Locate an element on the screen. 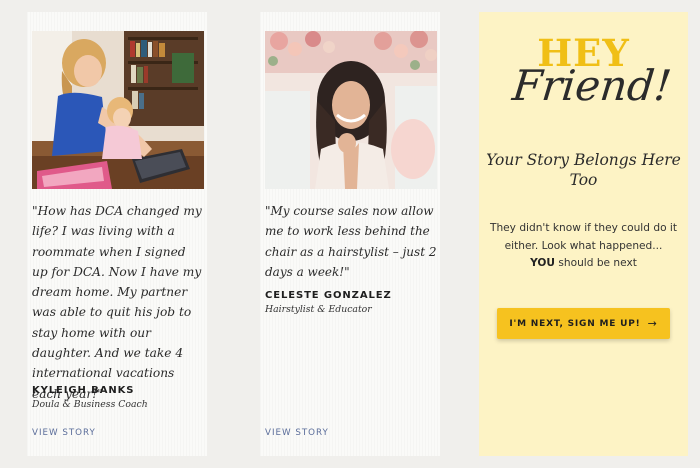 This screenshot has height=468, width=700. sign-me-up-button: I'M NEXT, SIGN ME UP! → is located at coordinates (583, 323).